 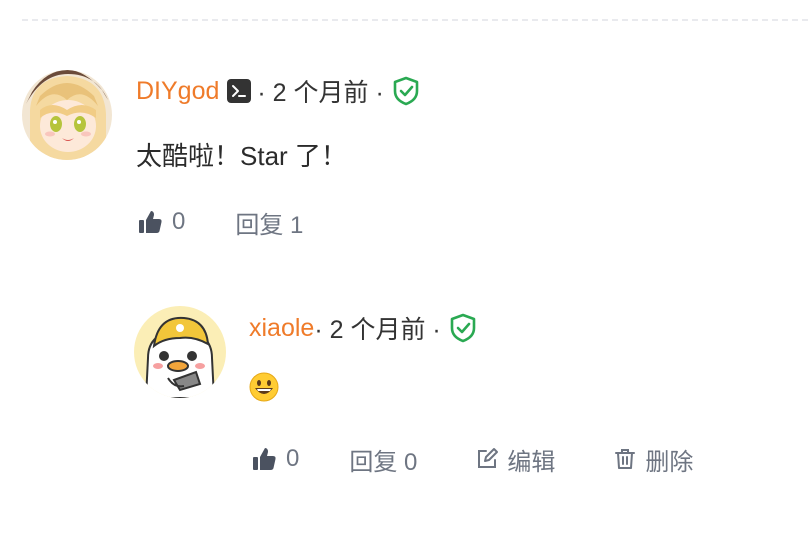 I want to click on reply-reply-button: 回复 0, so click(x=383, y=459).